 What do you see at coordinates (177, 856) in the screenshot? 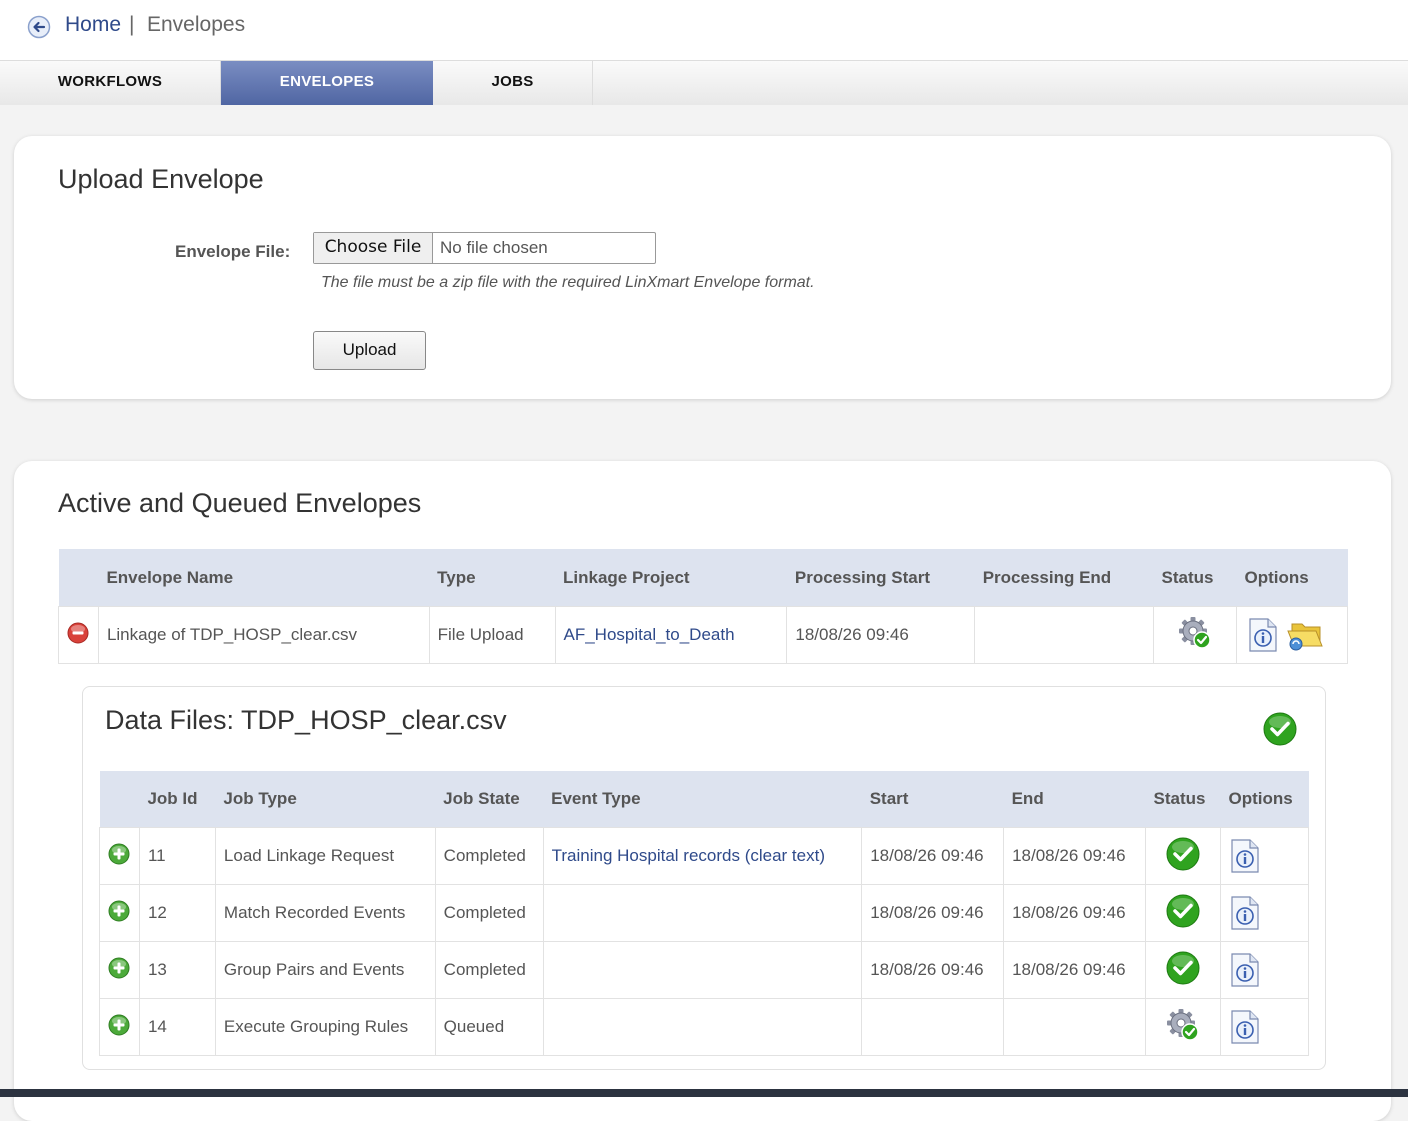
I see `job-id: 11` at bounding box center [177, 856].